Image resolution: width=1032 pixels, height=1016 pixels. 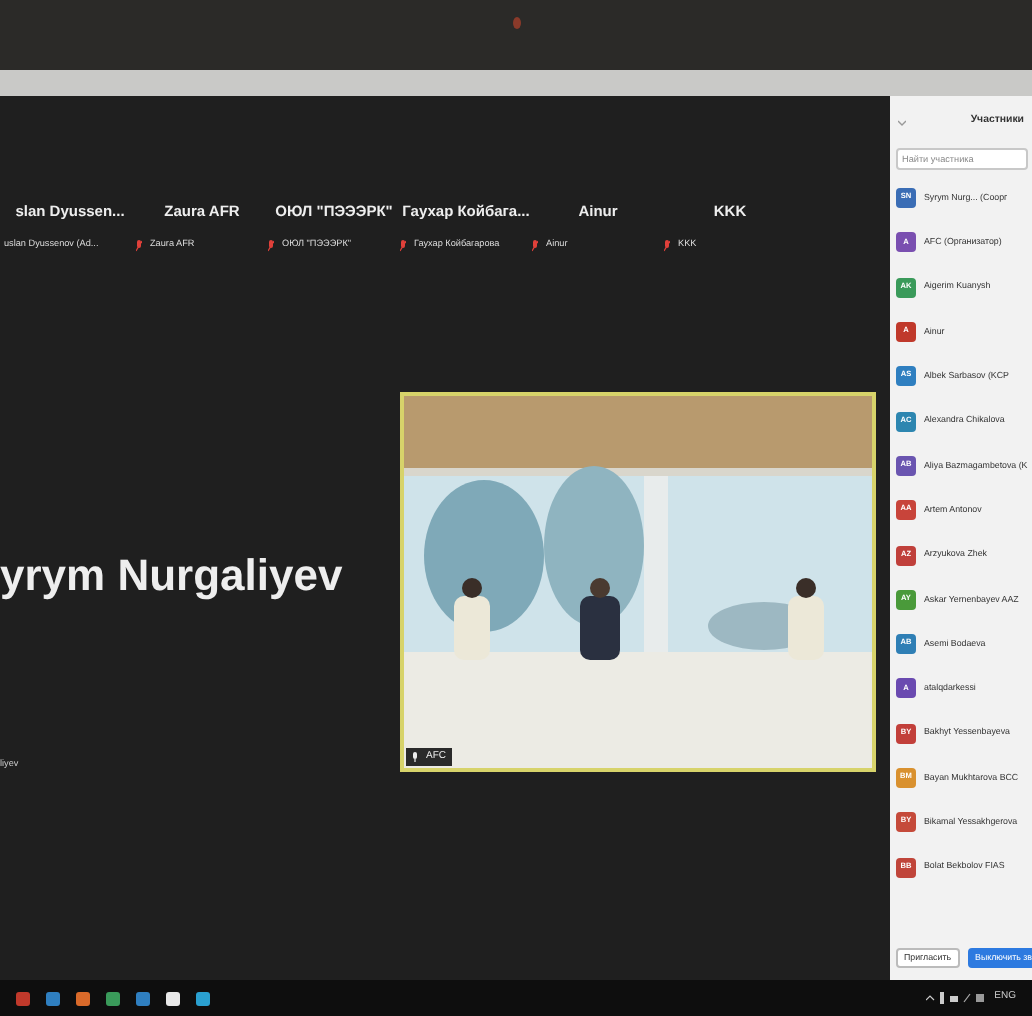 What do you see at coordinates (956, 998) in the screenshot?
I see `tray-icons-drawing` at bounding box center [956, 998].